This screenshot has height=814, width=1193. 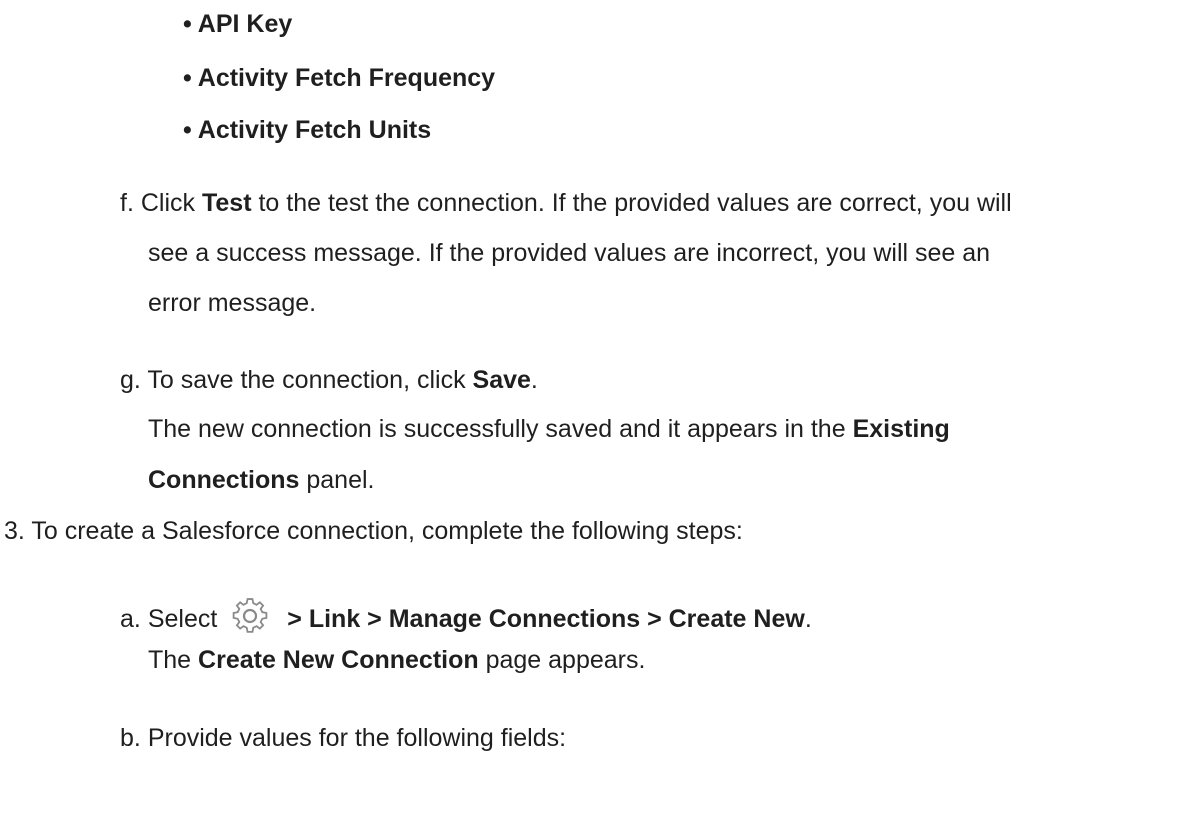 I want to click on field-item-activity-fetch-units: • Activity Fetch Units, so click(x=307, y=130).